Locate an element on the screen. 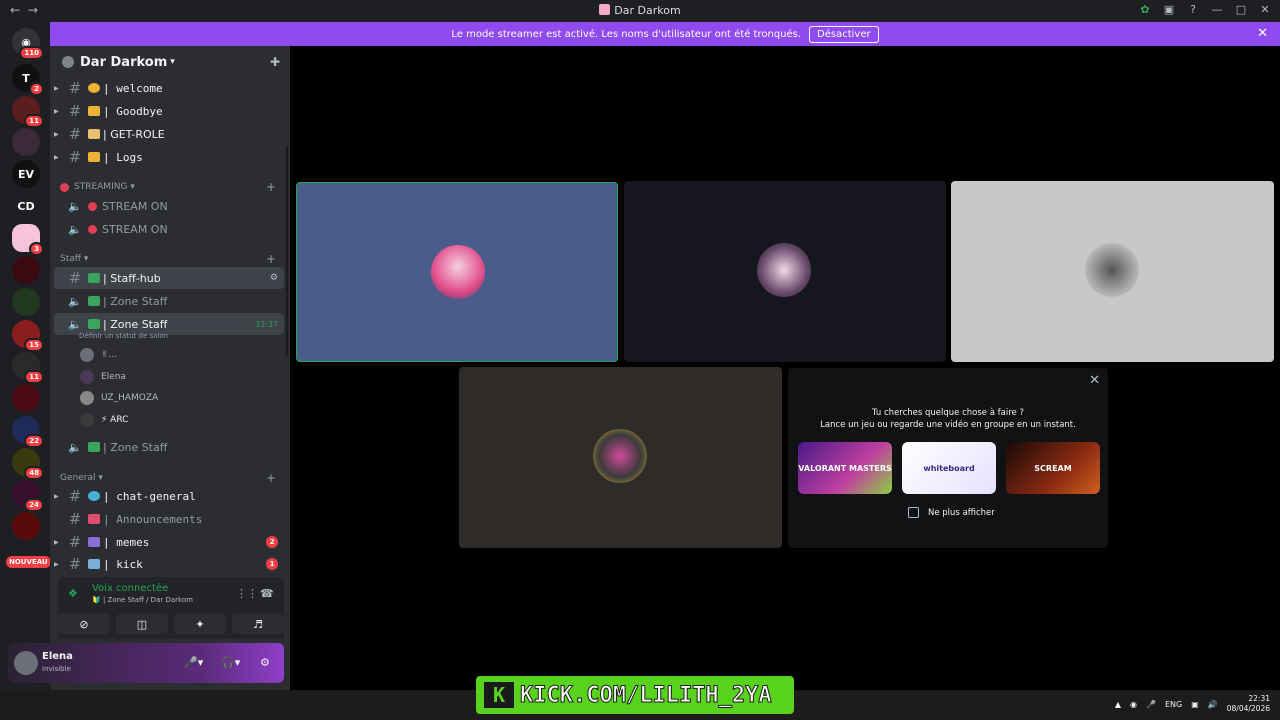 This screenshot has width=1280, height=720. soundboard-button: ♬ is located at coordinates (258, 624).